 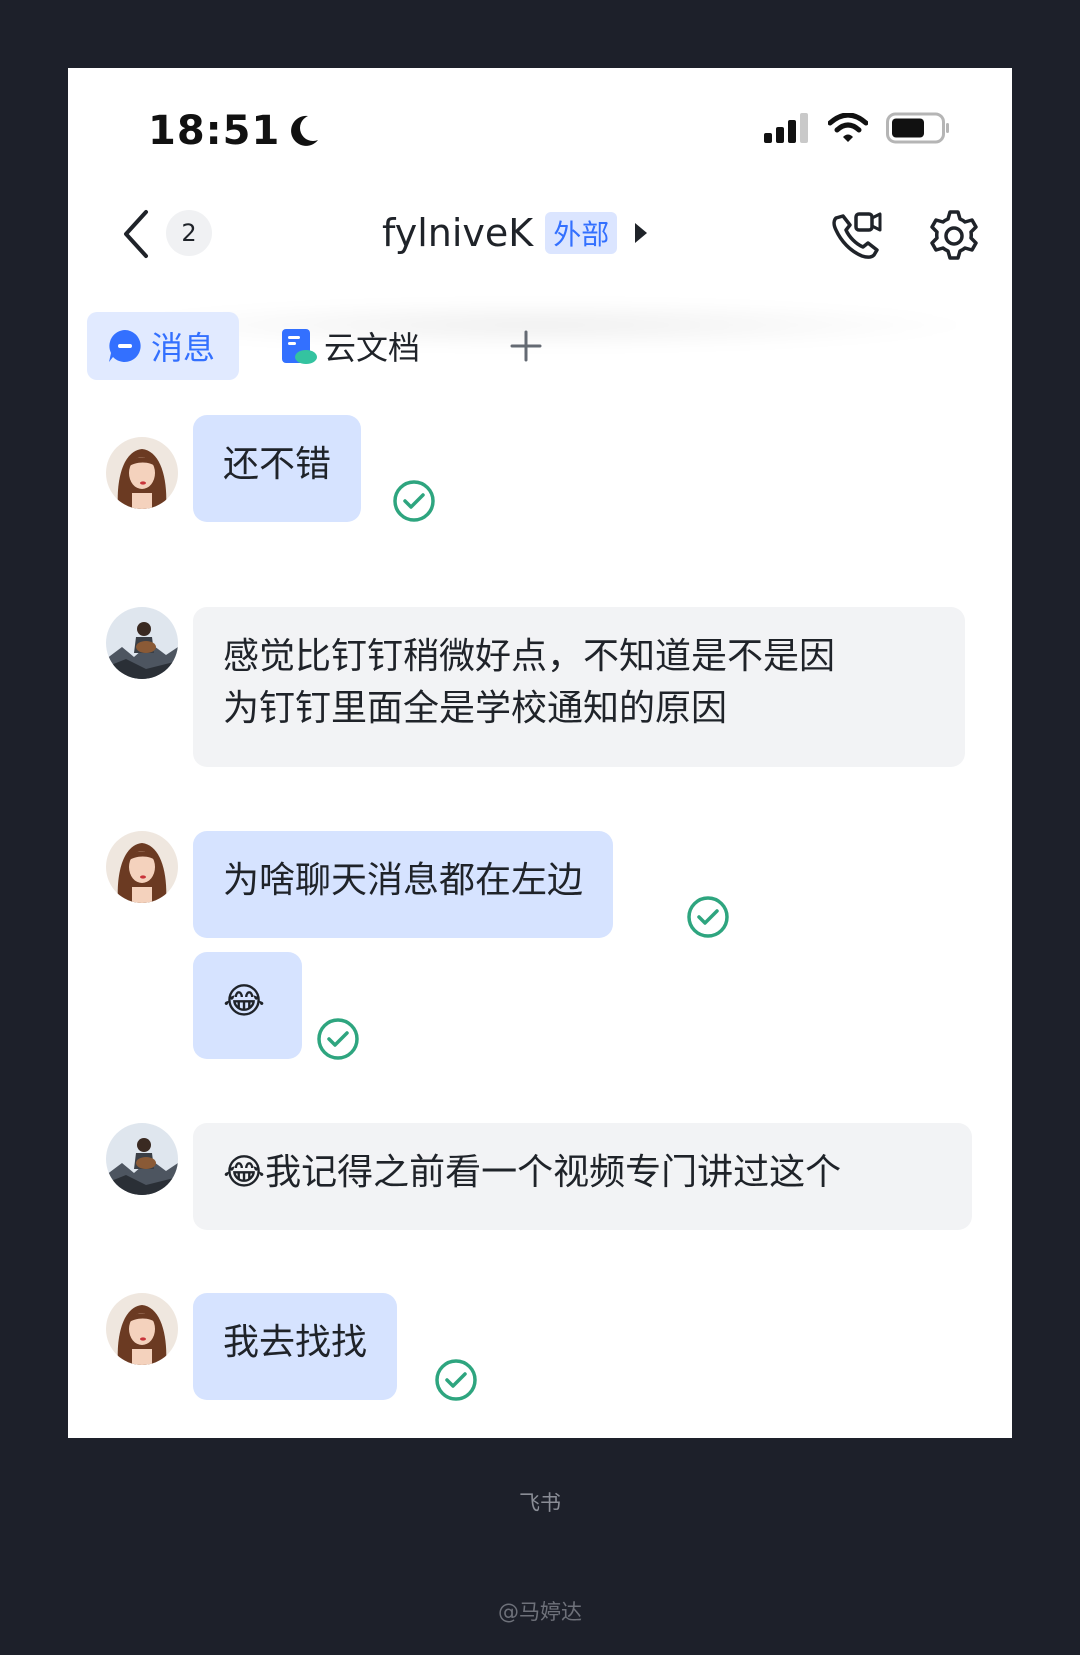 What do you see at coordinates (848, 127) in the screenshot?
I see `wifi-icon` at bounding box center [848, 127].